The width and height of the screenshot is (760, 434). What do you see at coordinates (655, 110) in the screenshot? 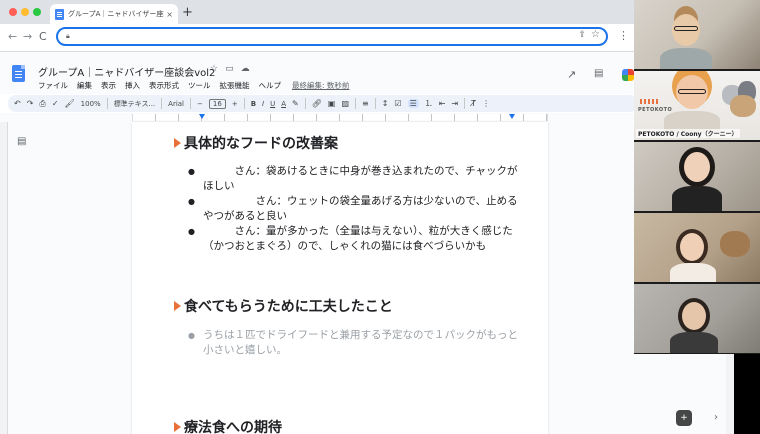
I see `brand-logo-text: PETOKOTO` at bounding box center [655, 110].